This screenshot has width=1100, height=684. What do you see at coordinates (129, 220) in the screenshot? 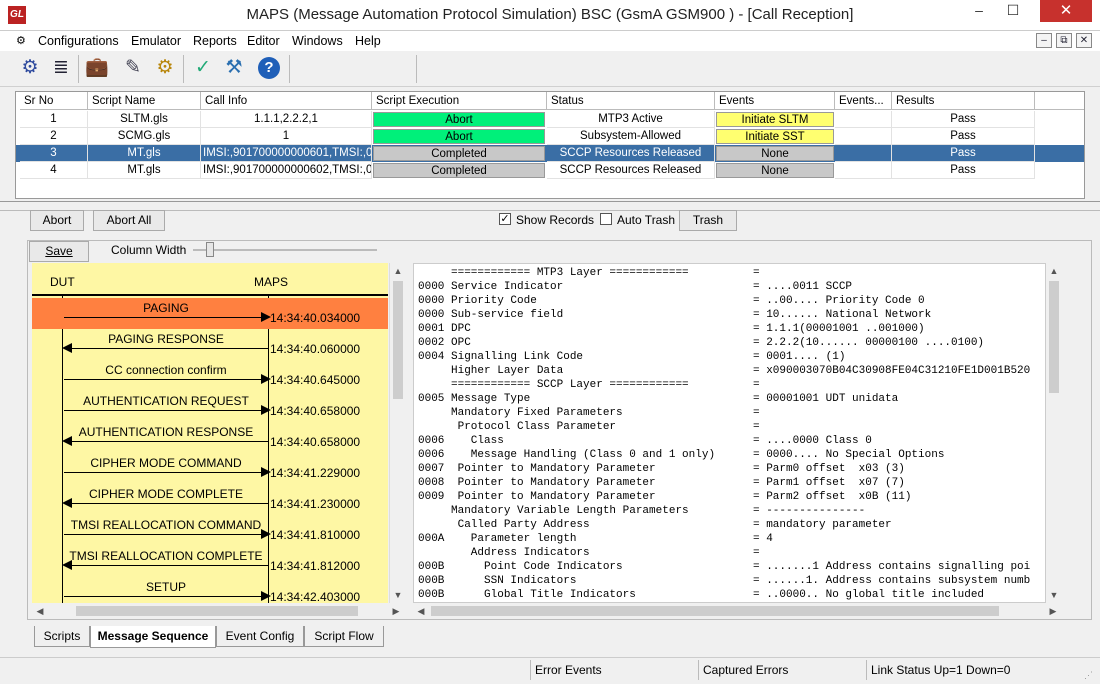
I see `abort-all-button: Abort All` at bounding box center [129, 220].